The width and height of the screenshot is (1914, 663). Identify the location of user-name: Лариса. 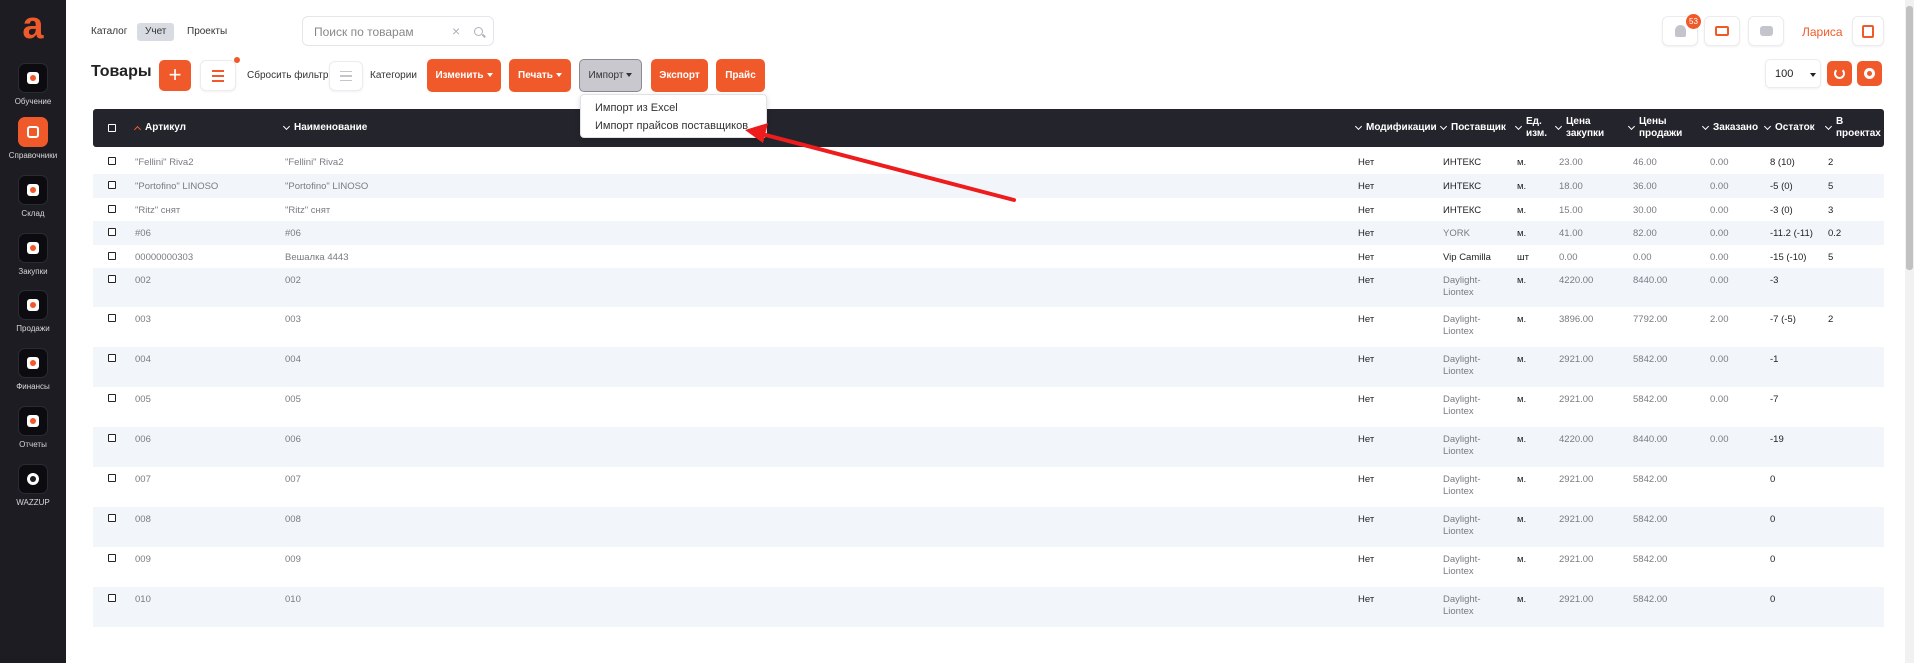
(1822, 32).